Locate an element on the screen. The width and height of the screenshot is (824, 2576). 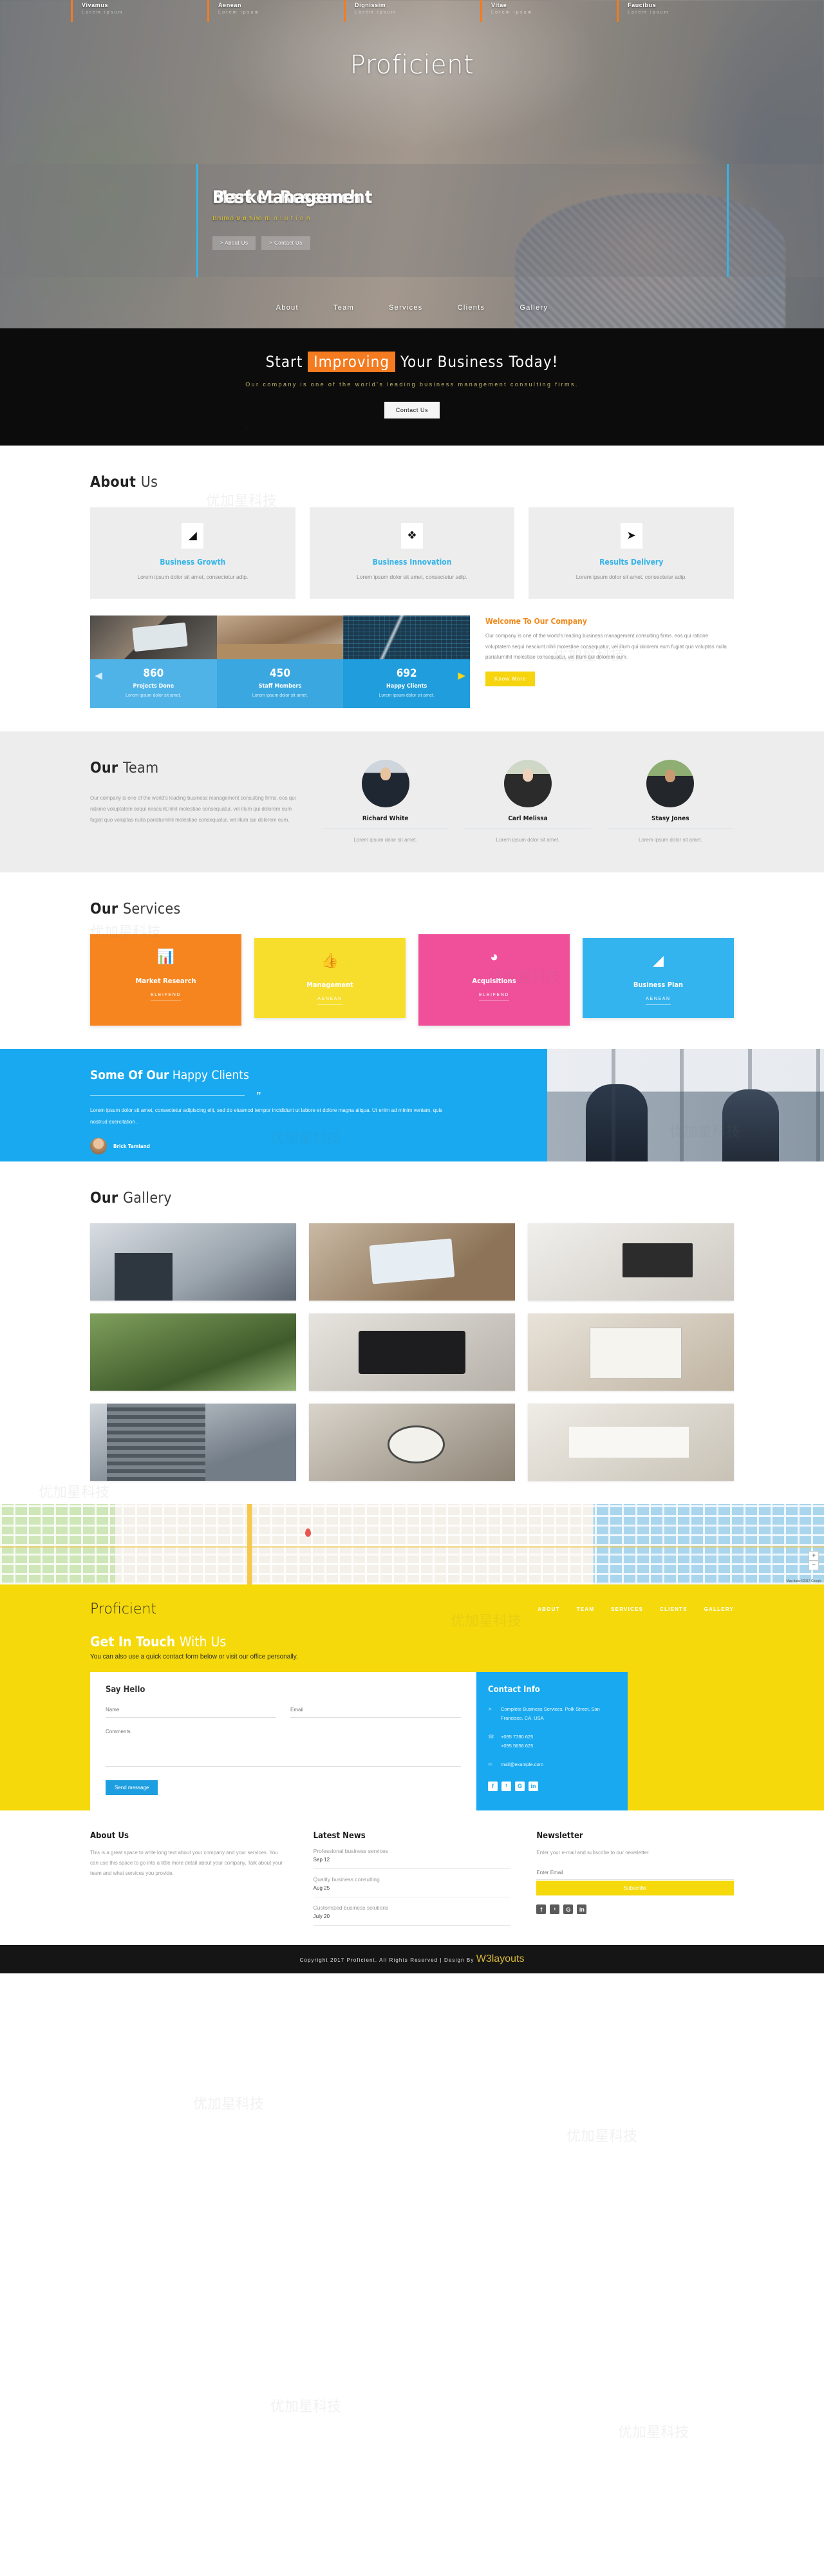
news-item: Quality business consulting Aug 25 is located at coordinates (412, 1883).